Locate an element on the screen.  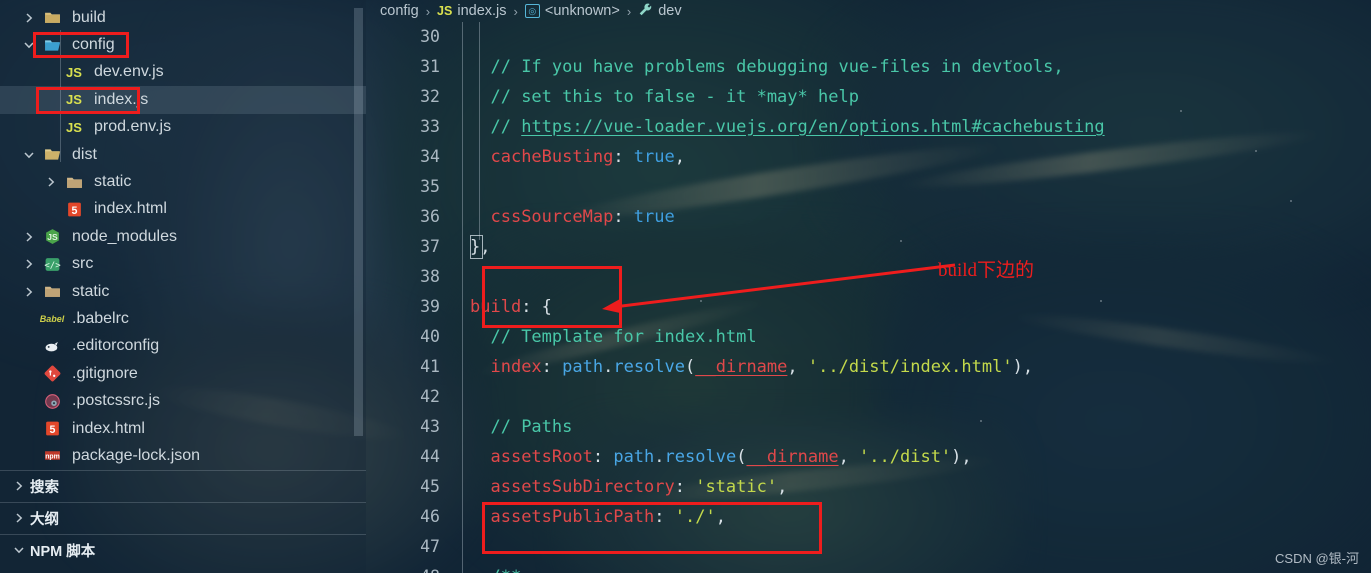
tree-item-label: build is located at coordinates (89, 17).